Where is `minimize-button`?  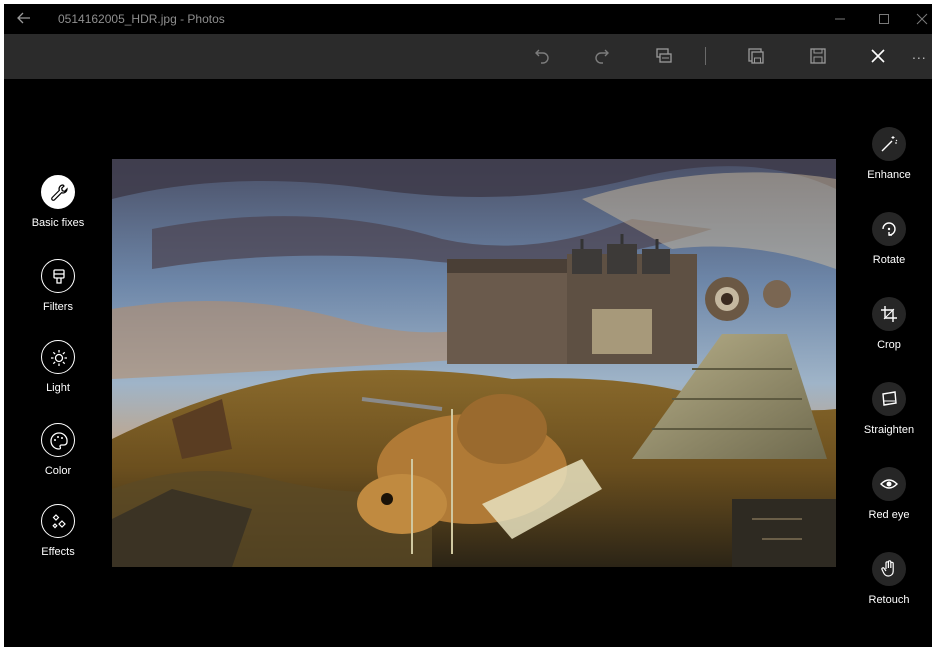 minimize-button is located at coordinates (840, 19).